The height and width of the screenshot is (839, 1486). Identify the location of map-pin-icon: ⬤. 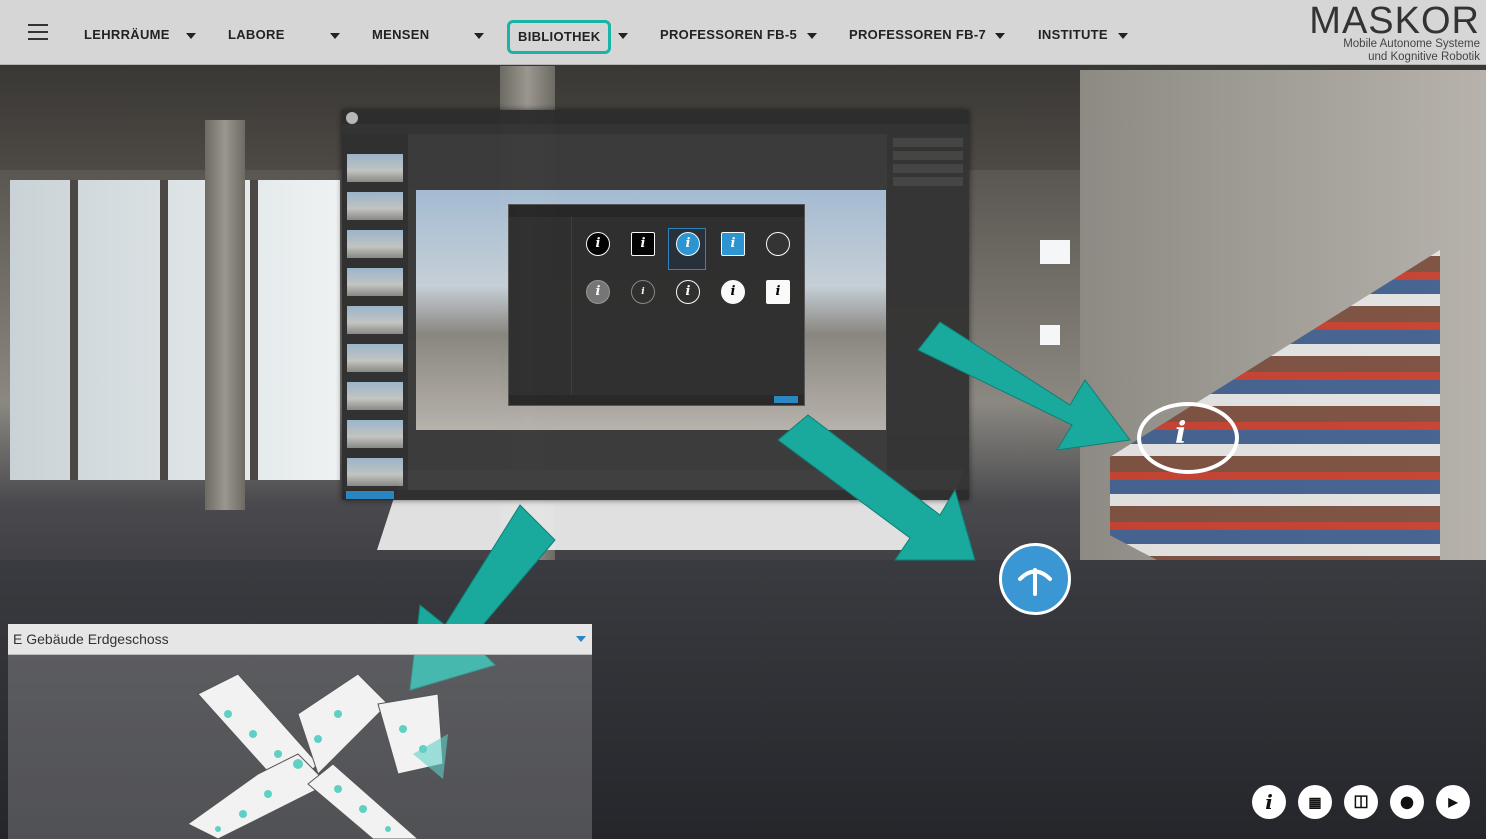
(1407, 802).